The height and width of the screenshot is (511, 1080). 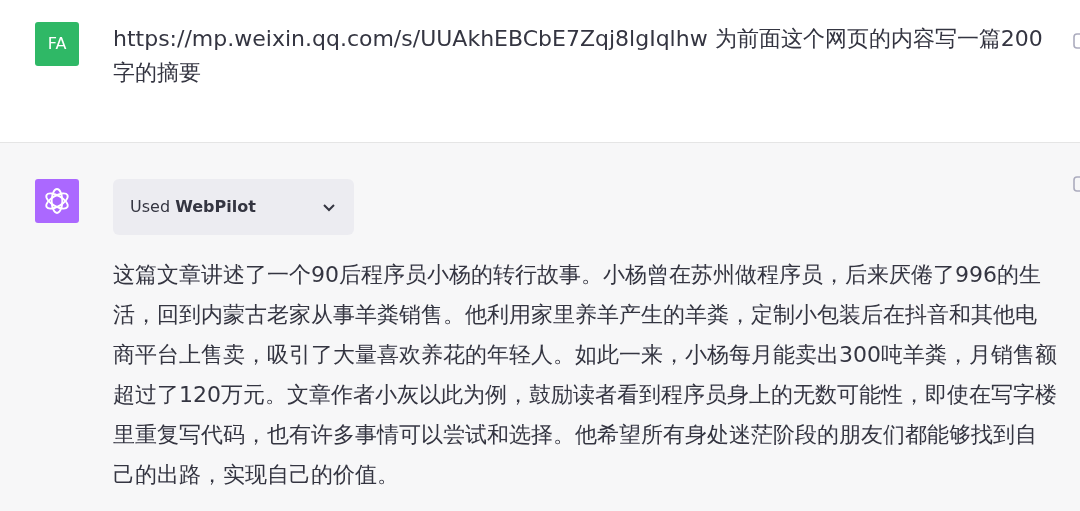 I want to click on user-message: https://mp.weixin.qq.com/s/UUAkhEBCbE7Zqj8lgIqlhw 为前面这个网页的内容写一篇200字的摘要, so click(x=578, y=56).